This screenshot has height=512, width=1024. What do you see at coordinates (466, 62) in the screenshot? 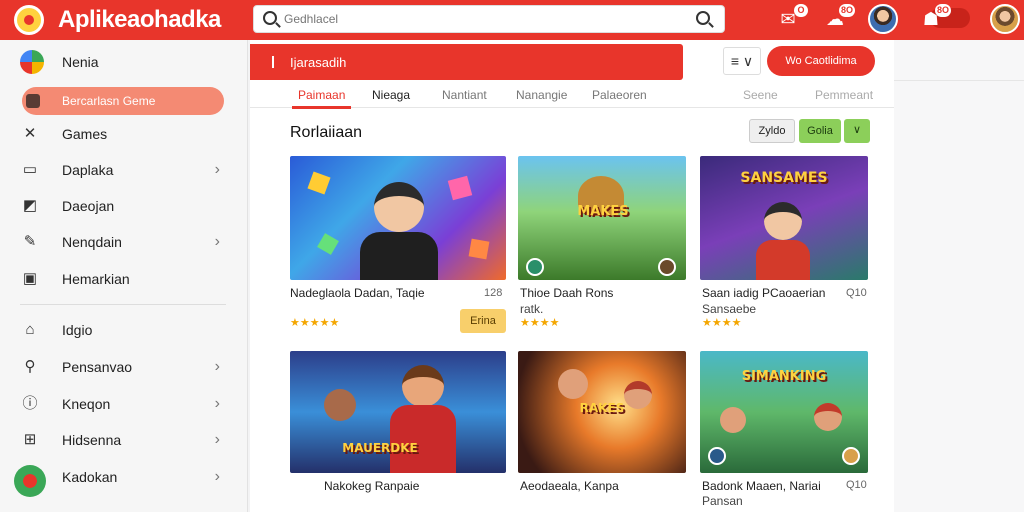
I see `toolbar-banner: Ijarasadih` at bounding box center [466, 62].